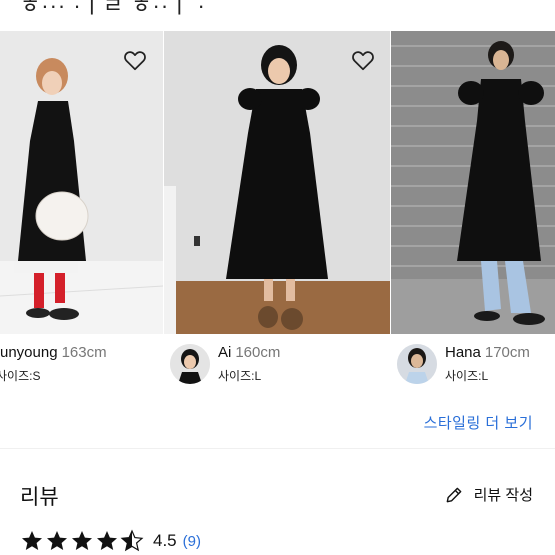  Describe the element at coordinates (165, 540) in the screenshot. I see `rating-value: 4.5` at that location.